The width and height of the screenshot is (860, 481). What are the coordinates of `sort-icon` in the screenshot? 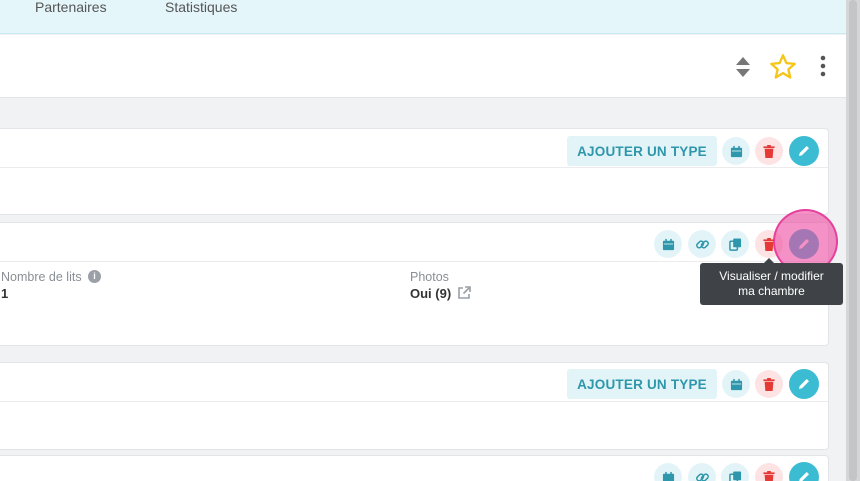 It's located at (743, 67).